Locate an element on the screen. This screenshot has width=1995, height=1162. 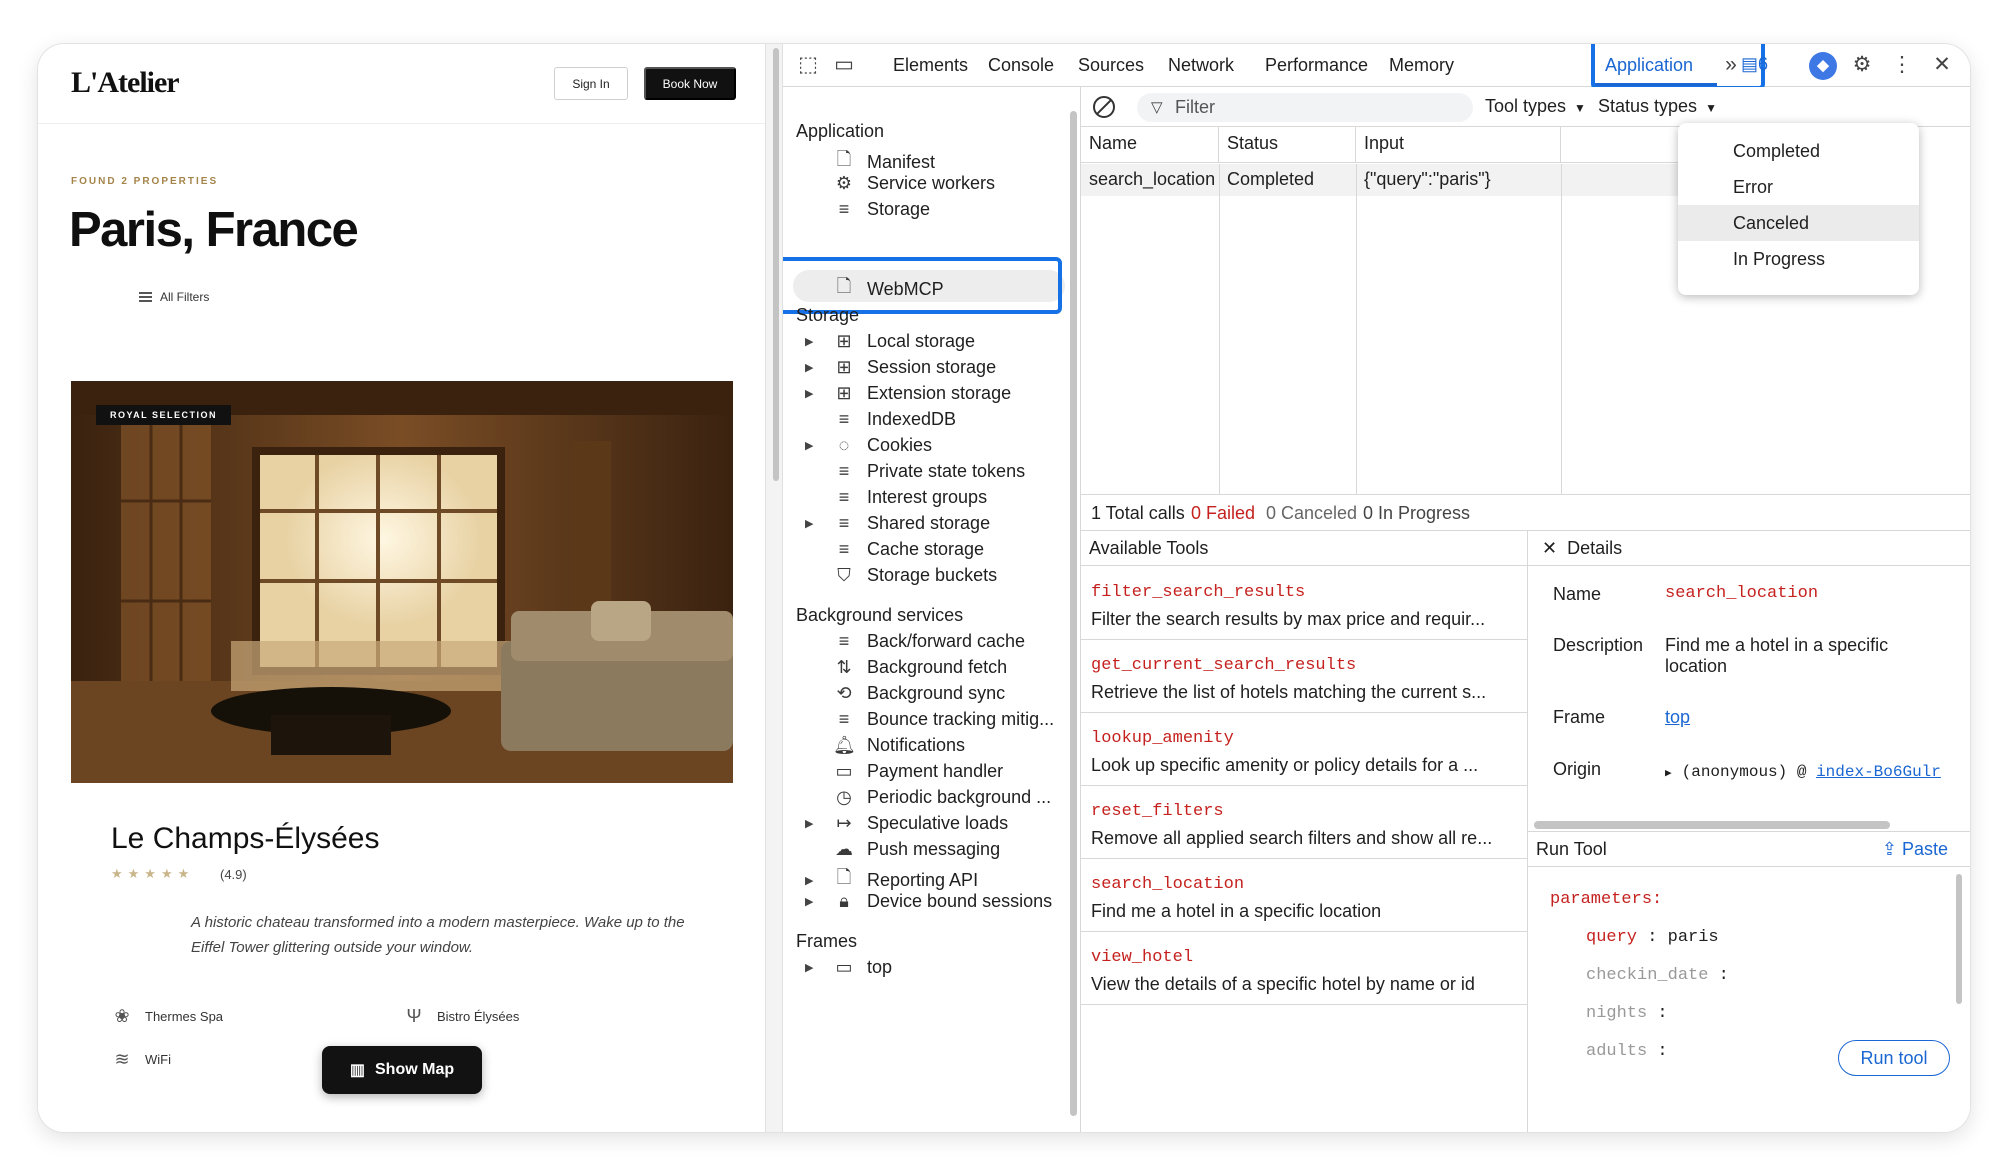
param-nights: nights : is located at coordinates (1627, 1013).